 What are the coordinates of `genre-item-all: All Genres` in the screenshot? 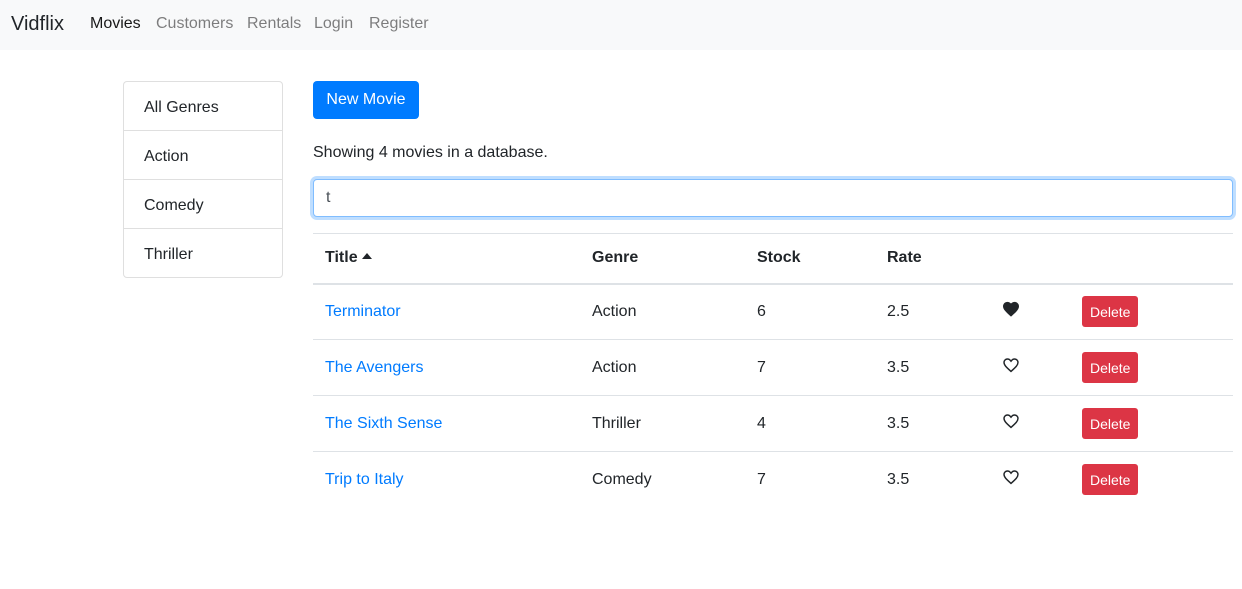 It's located at (203, 106).